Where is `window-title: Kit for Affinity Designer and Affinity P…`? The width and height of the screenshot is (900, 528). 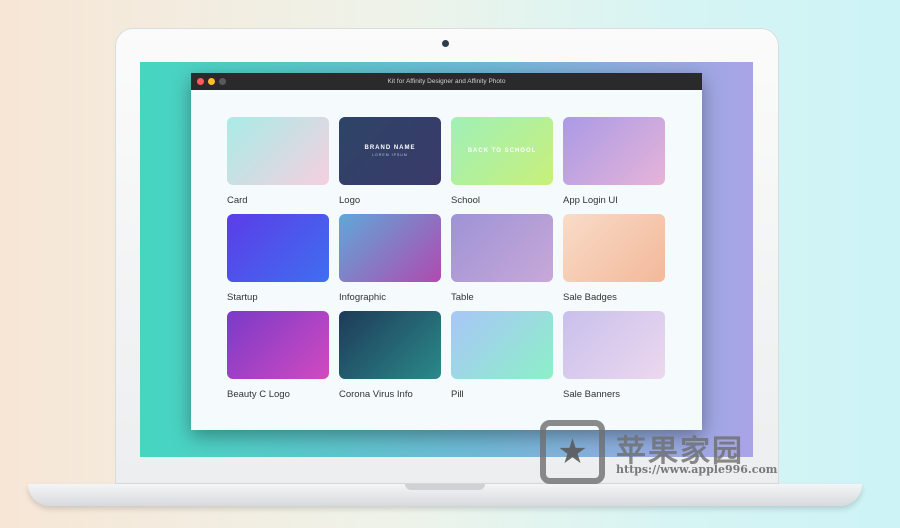 window-title: Kit for Affinity Designer and Affinity P… is located at coordinates (446, 81).